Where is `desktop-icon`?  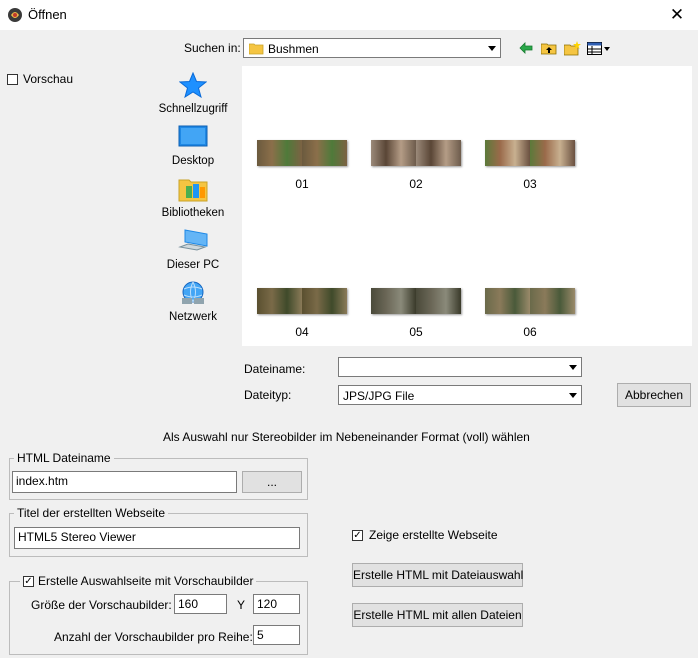 desktop-icon is located at coordinates (193, 136).